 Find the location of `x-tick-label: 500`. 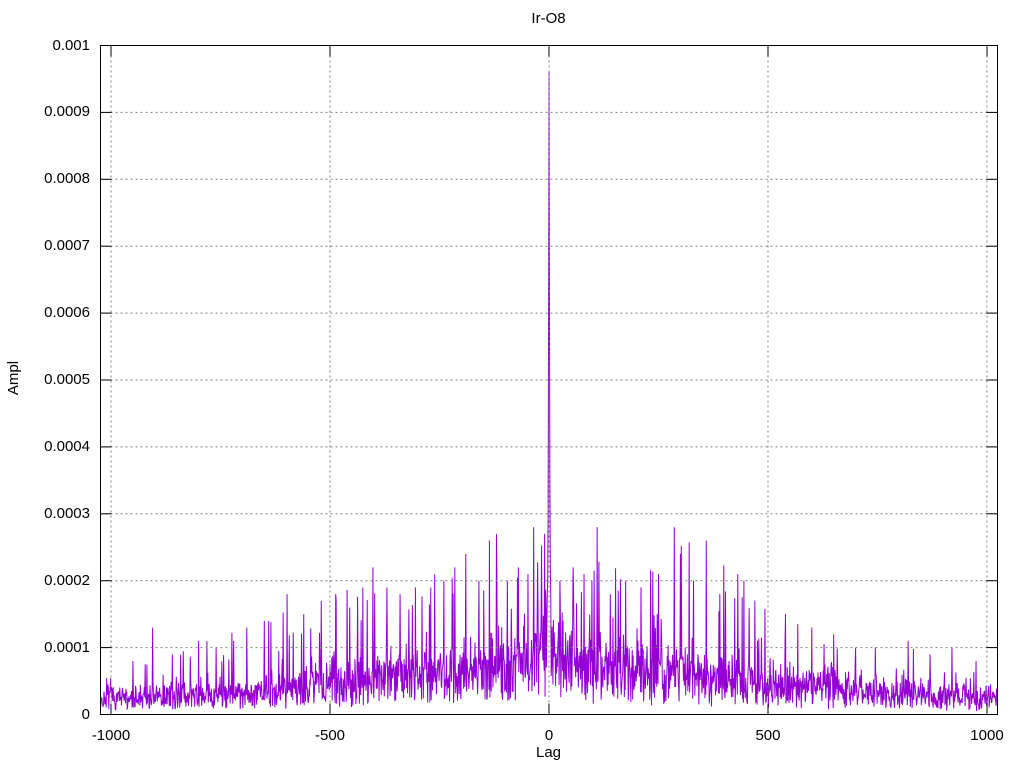

x-tick-label: 500 is located at coordinates (768, 735).